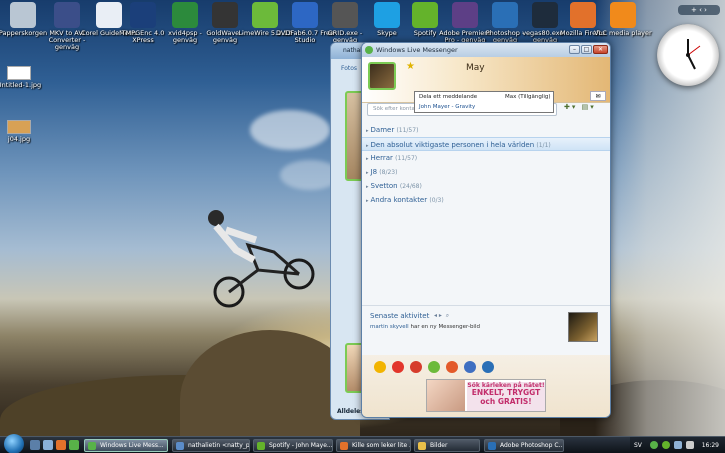 This screenshot has width=725, height=453. Describe the element at coordinates (436, 200) in the screenshot. I see `group-count: (0/3)` at that location.